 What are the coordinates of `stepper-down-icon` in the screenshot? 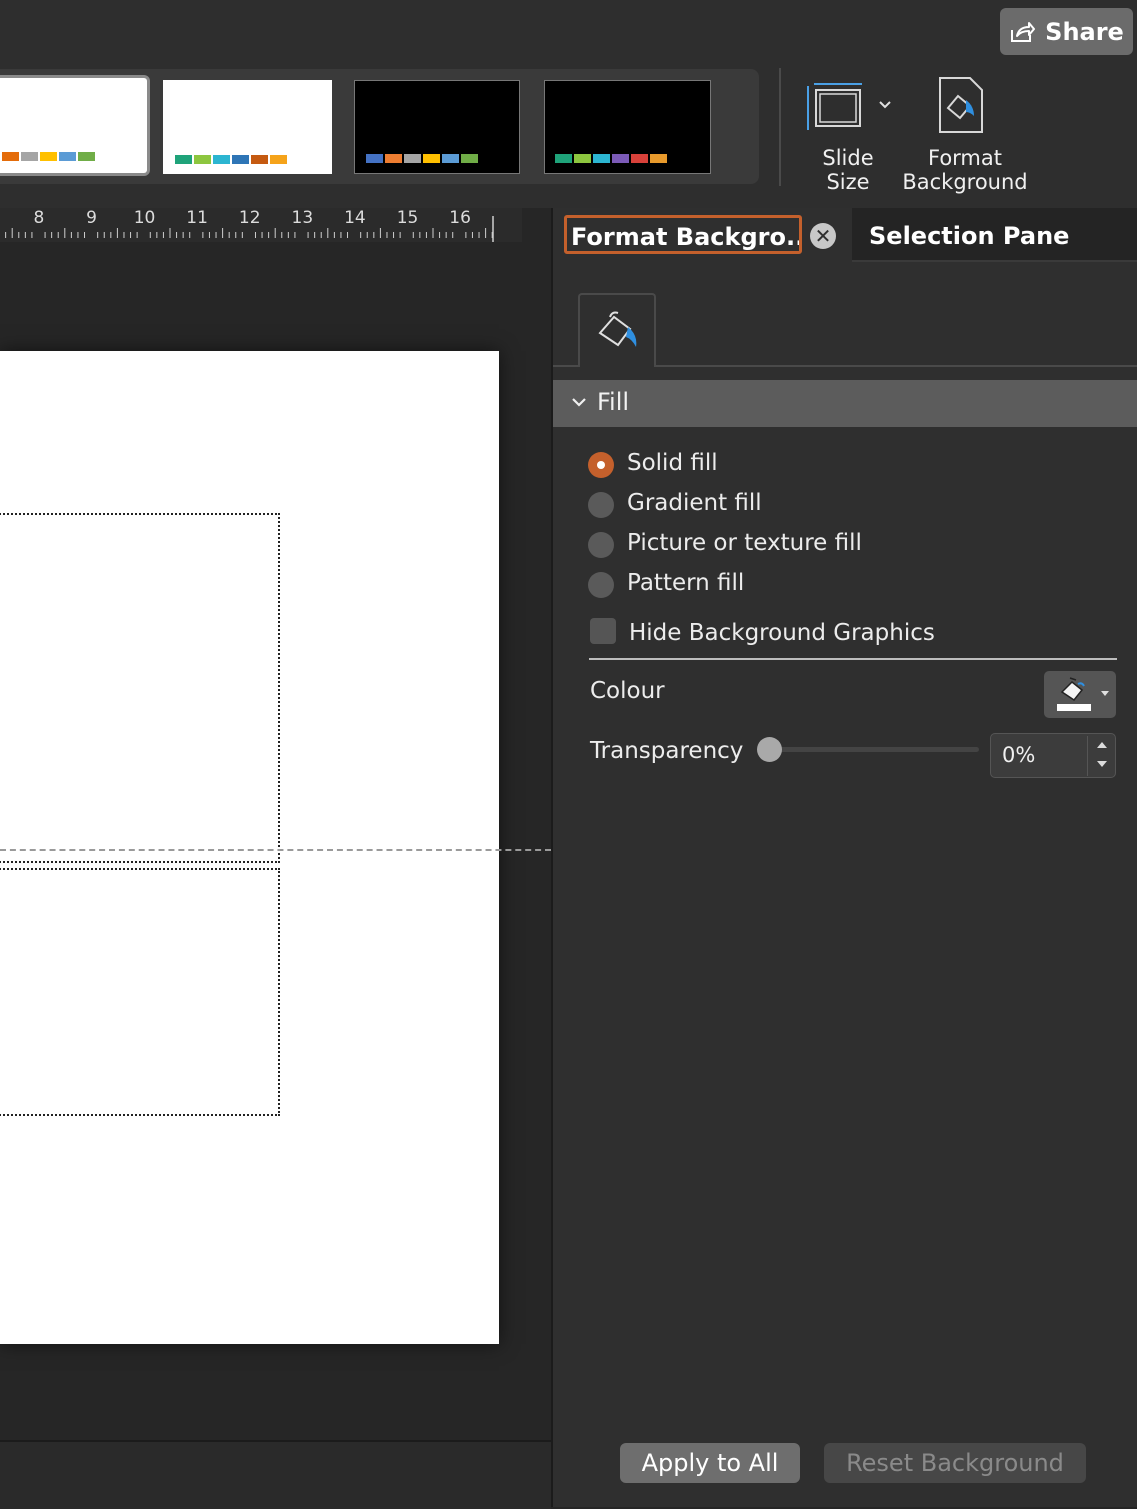 It's located at (1102, 764).